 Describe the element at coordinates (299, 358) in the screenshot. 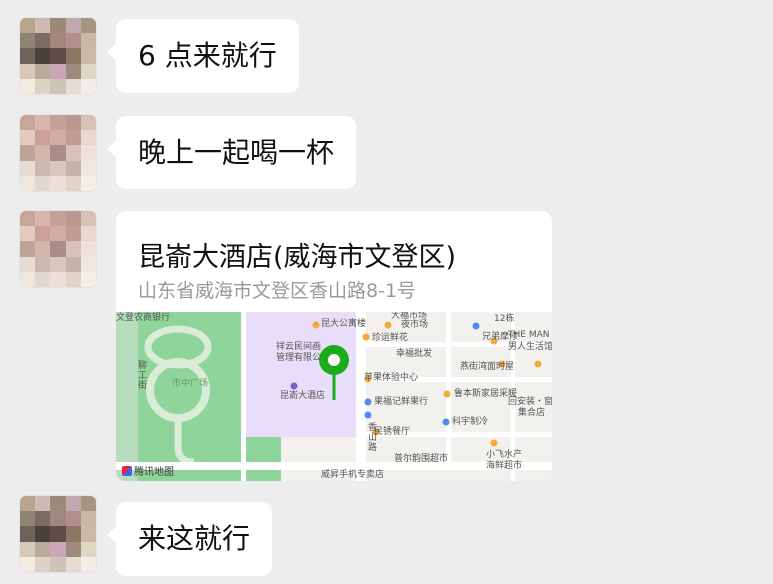

I see `map-label: 管理有限公` at that location.